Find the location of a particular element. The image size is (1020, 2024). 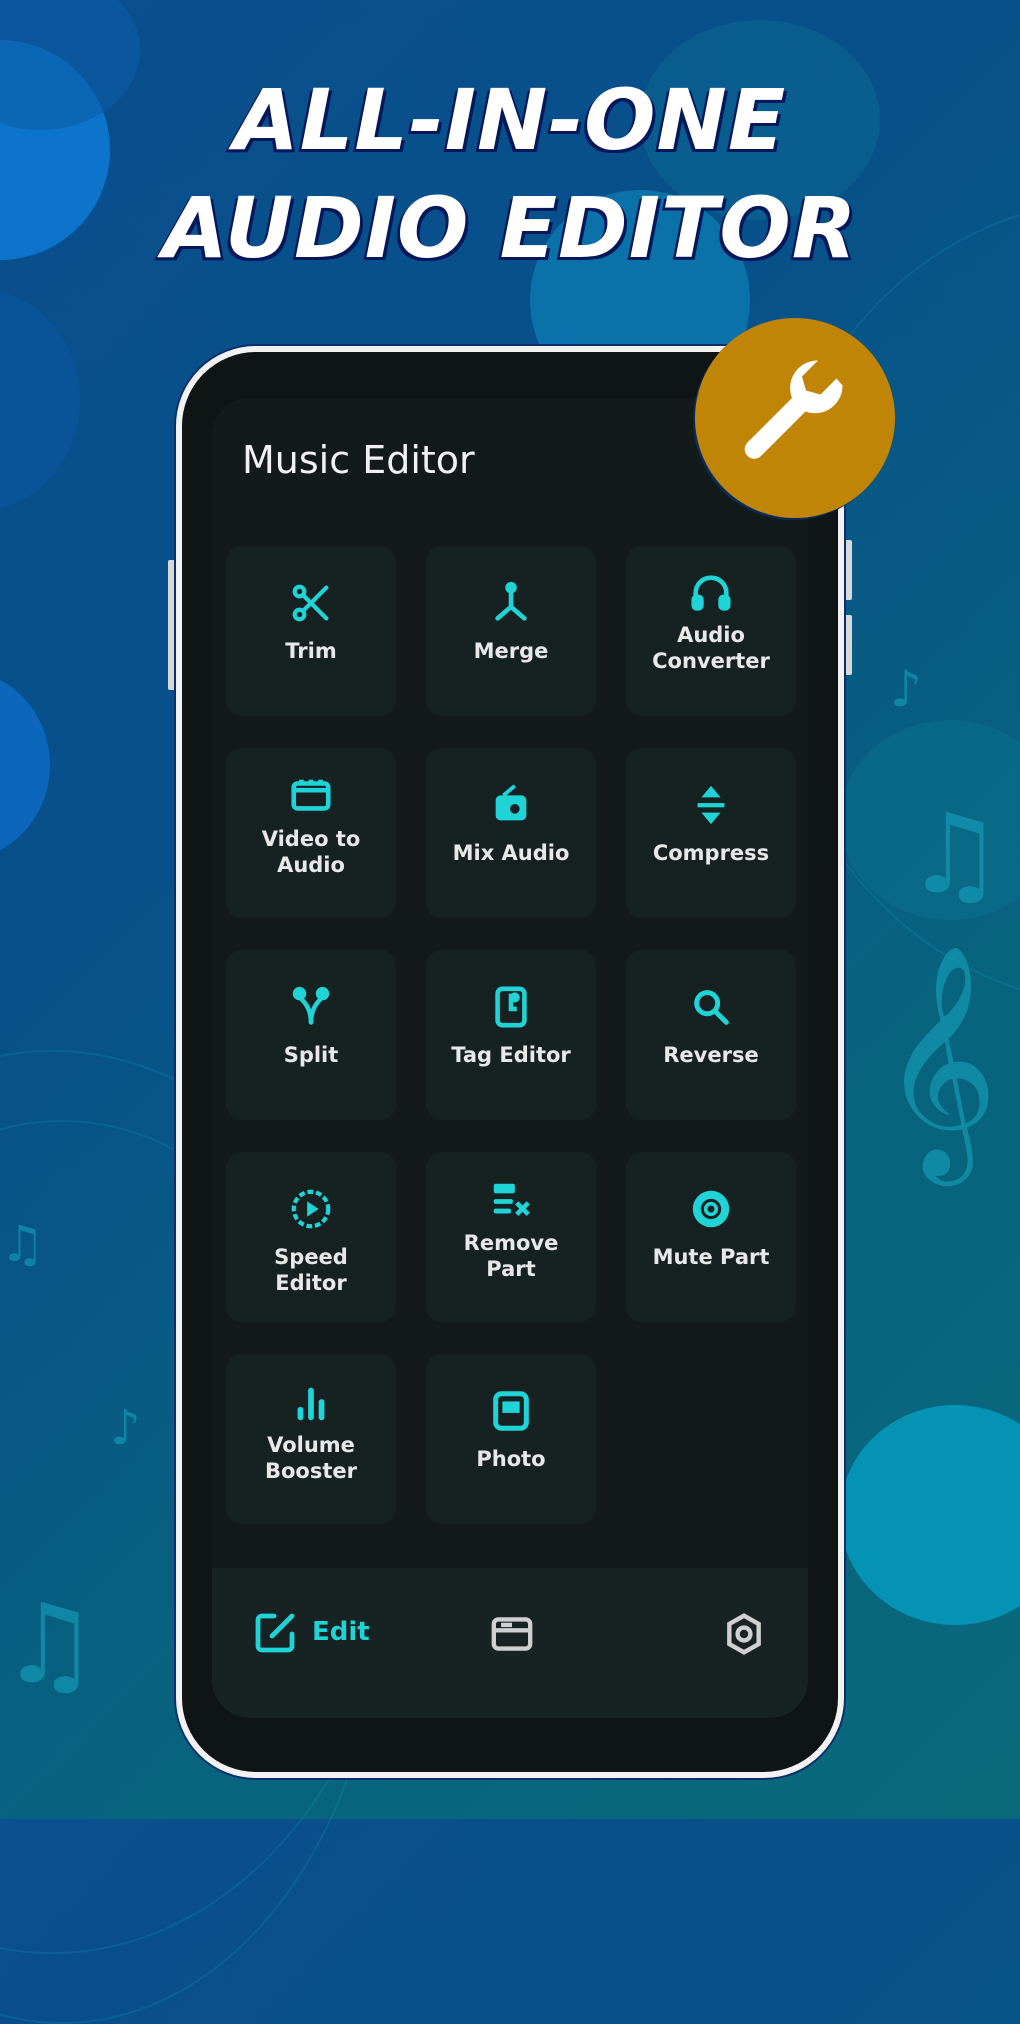

tool-label: Split is located at coordinates (311, 1055).